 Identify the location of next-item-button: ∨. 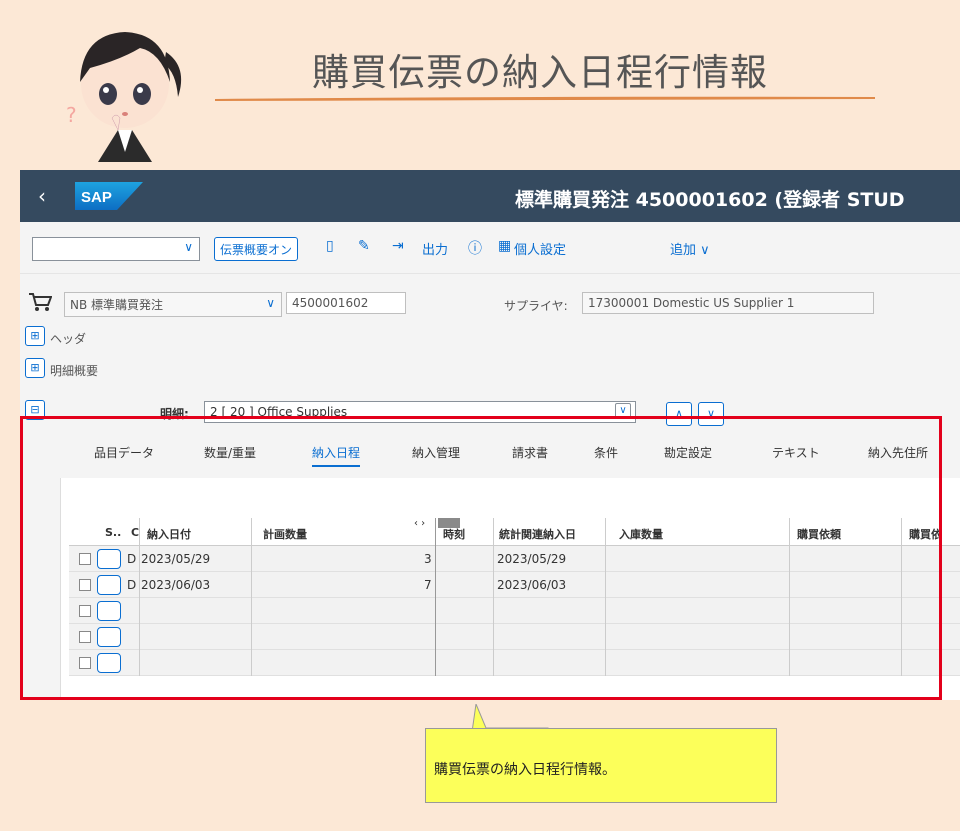
(711, 414).